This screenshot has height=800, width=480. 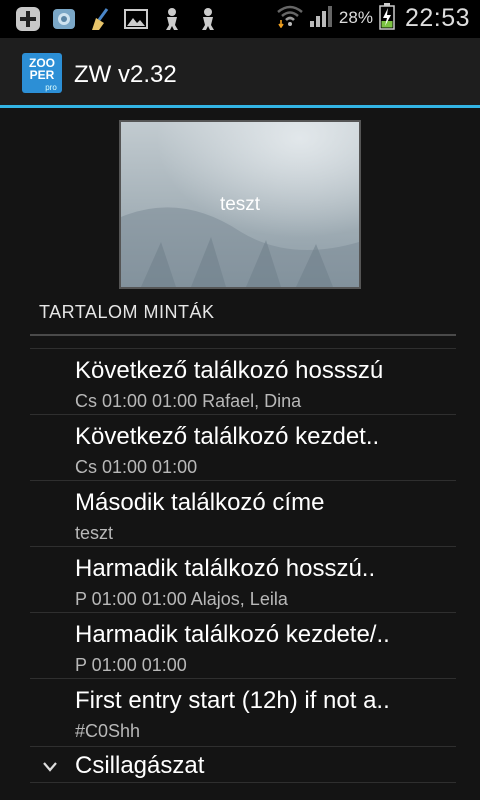 I want to click on list-item-subtitle: #C0Shh, so click(x=108, y=731).